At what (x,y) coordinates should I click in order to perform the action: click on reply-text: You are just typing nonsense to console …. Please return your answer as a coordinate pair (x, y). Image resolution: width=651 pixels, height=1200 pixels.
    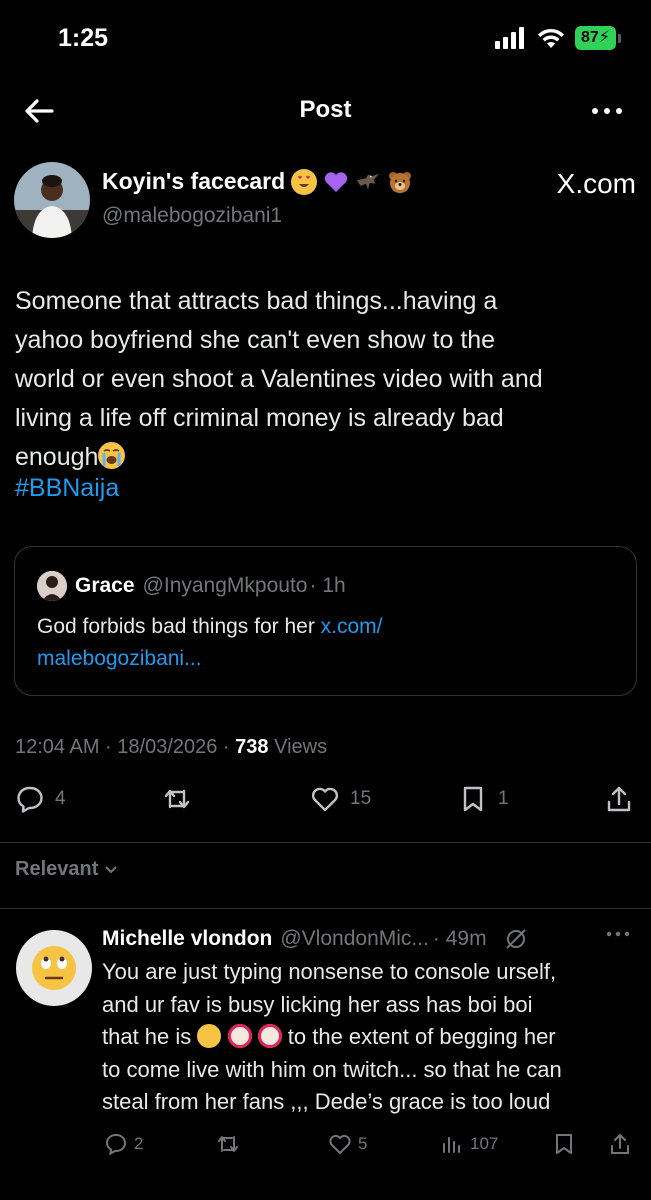
    Looking at the image, I should click on (332, 1036).